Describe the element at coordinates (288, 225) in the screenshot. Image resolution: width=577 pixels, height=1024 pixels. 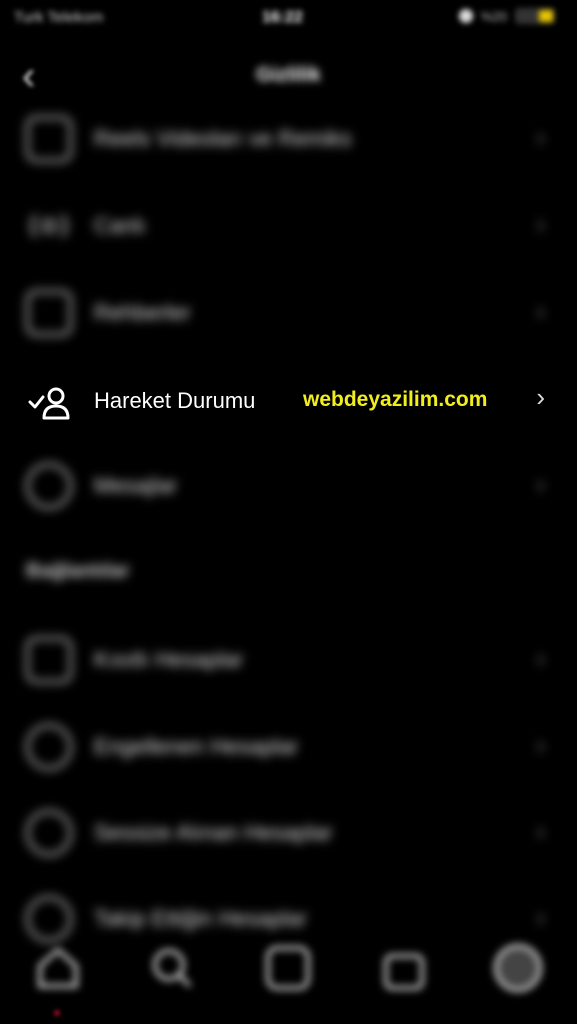
I see `list-item-live: Canlı ›` at that location.